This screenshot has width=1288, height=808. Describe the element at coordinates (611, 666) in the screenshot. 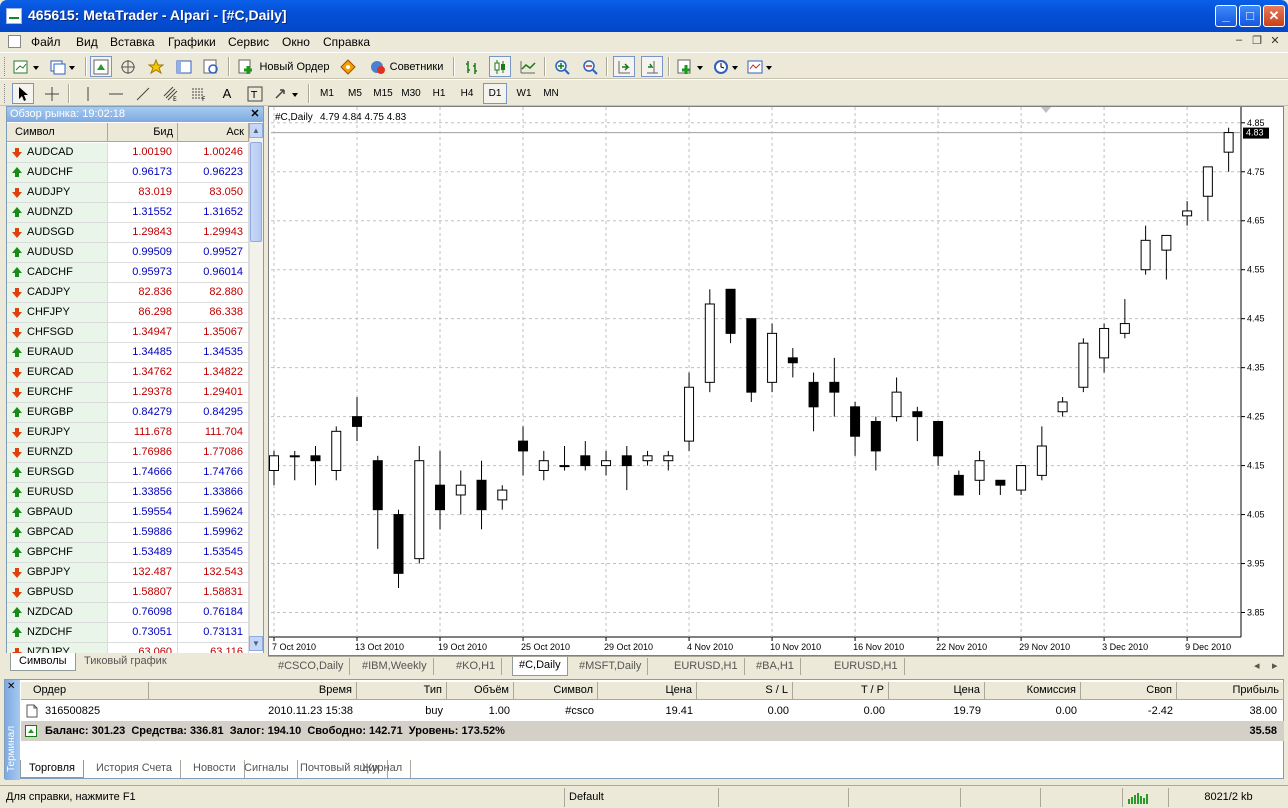

I see `chart-tab: #MSFT,Daily` at that location.